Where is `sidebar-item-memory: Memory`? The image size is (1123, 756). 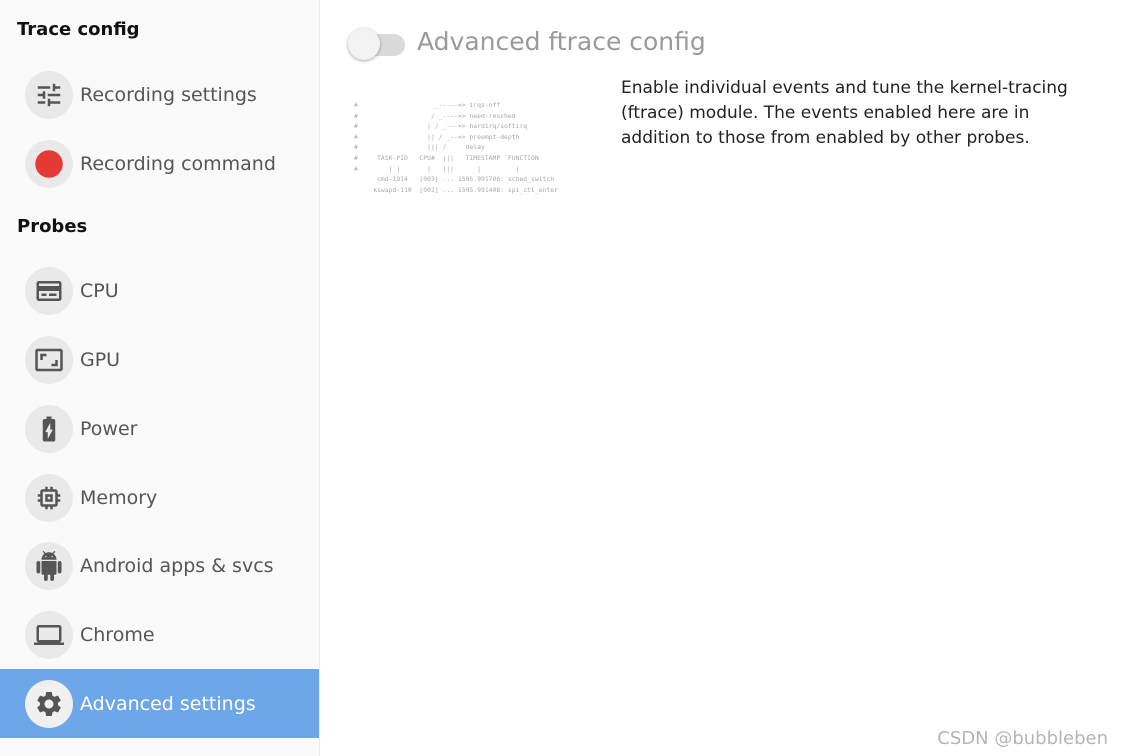 sidebar-item-memory: Memory is located at coordinates (159, 497).